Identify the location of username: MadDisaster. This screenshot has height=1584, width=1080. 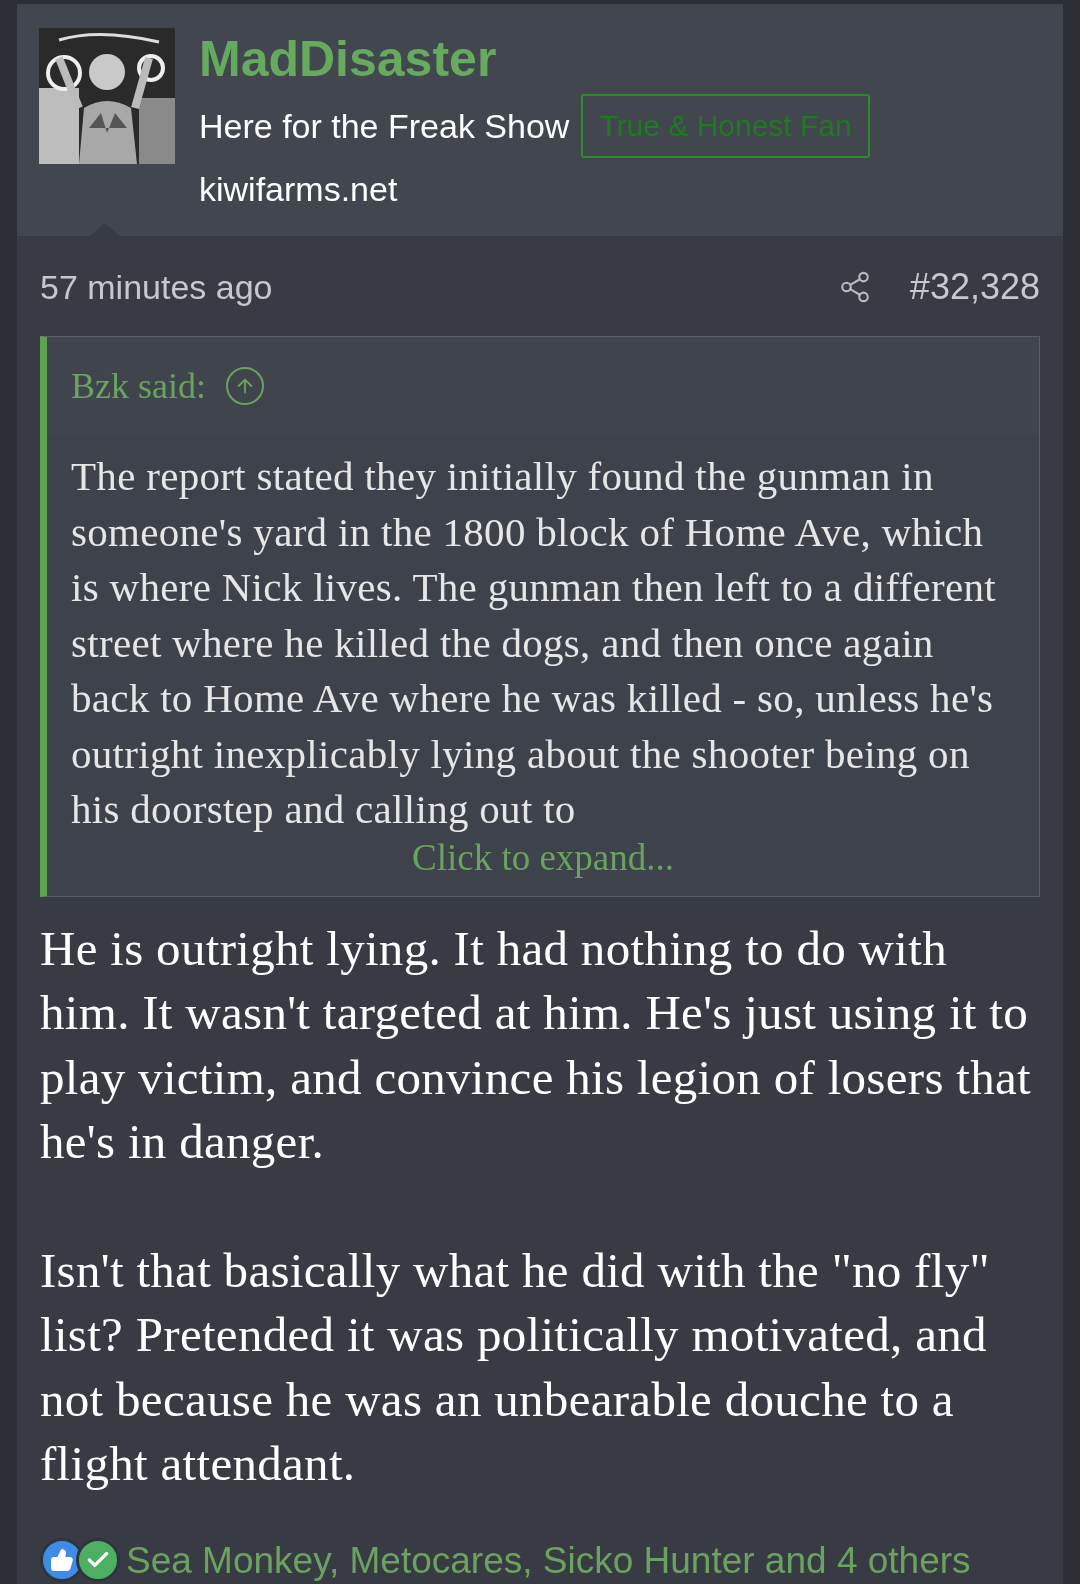
(534, 59).